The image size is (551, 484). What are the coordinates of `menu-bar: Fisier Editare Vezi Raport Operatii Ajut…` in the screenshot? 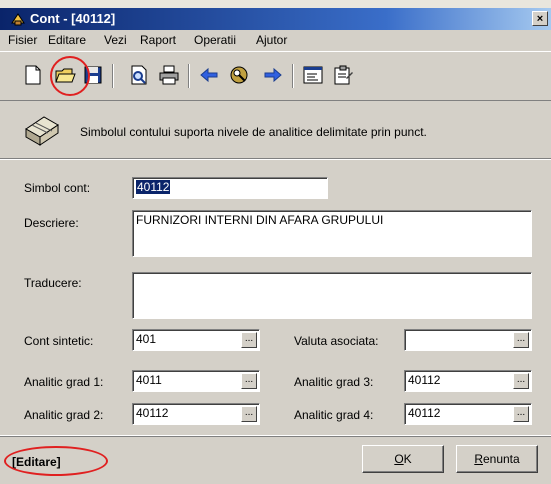 It's located at (275, 40).